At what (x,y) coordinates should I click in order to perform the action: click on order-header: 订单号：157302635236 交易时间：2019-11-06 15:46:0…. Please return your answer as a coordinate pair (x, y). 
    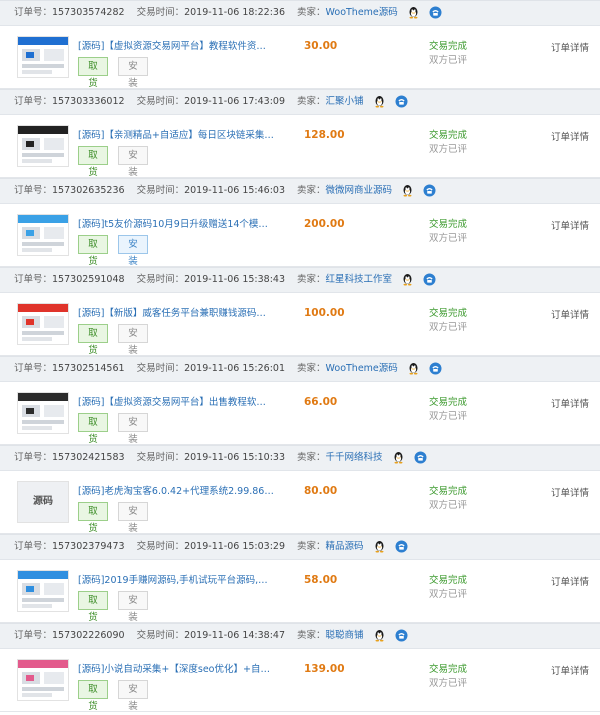
    Looking at the image, I should click on (300, 191).